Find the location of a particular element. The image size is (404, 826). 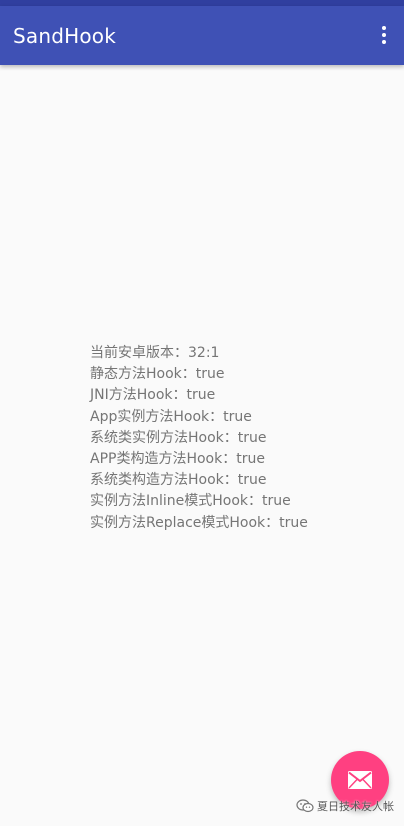

result-app-instance-method-hook: App实例方法Hook：true is located at coordinates (171, 416).